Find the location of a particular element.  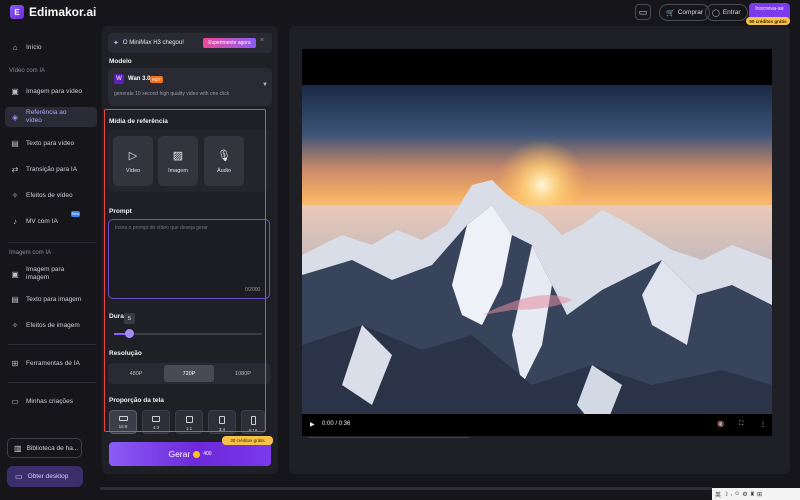

video-controls: ▶ 0:00 / 0:36 🔇 ⛶ ⋮ is located at coordinates (537, 425).